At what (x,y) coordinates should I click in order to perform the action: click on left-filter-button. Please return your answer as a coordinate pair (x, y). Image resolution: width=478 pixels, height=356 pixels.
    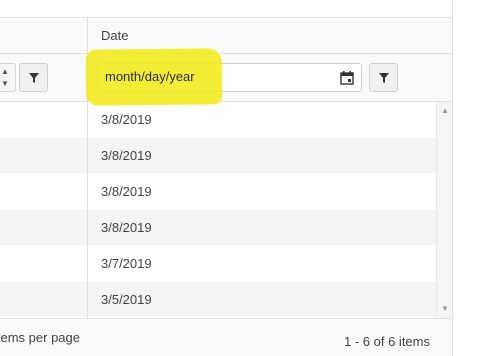
    Looking at the image, I should click on (33, 77).